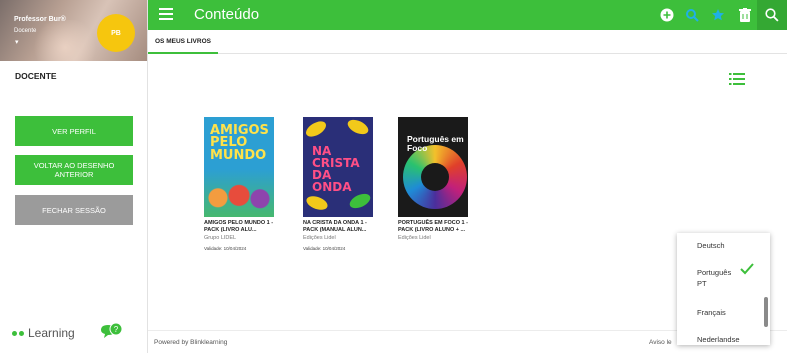 The width and height of the screenshot is (787, 353). Describe the element at coordinates (718, 15) in the screenshot. I see `star-icon` at that location.